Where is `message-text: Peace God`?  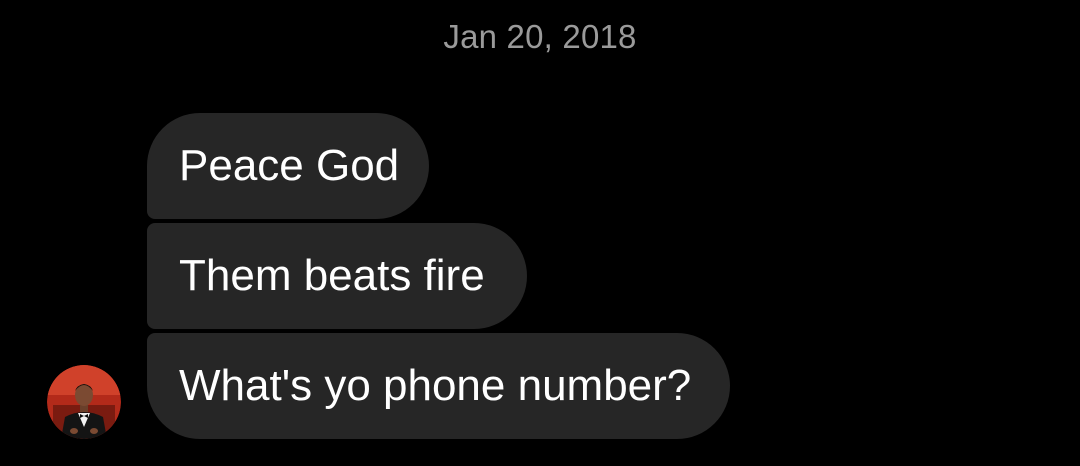 message-text: Peace God is located at coordinates (289, 165).